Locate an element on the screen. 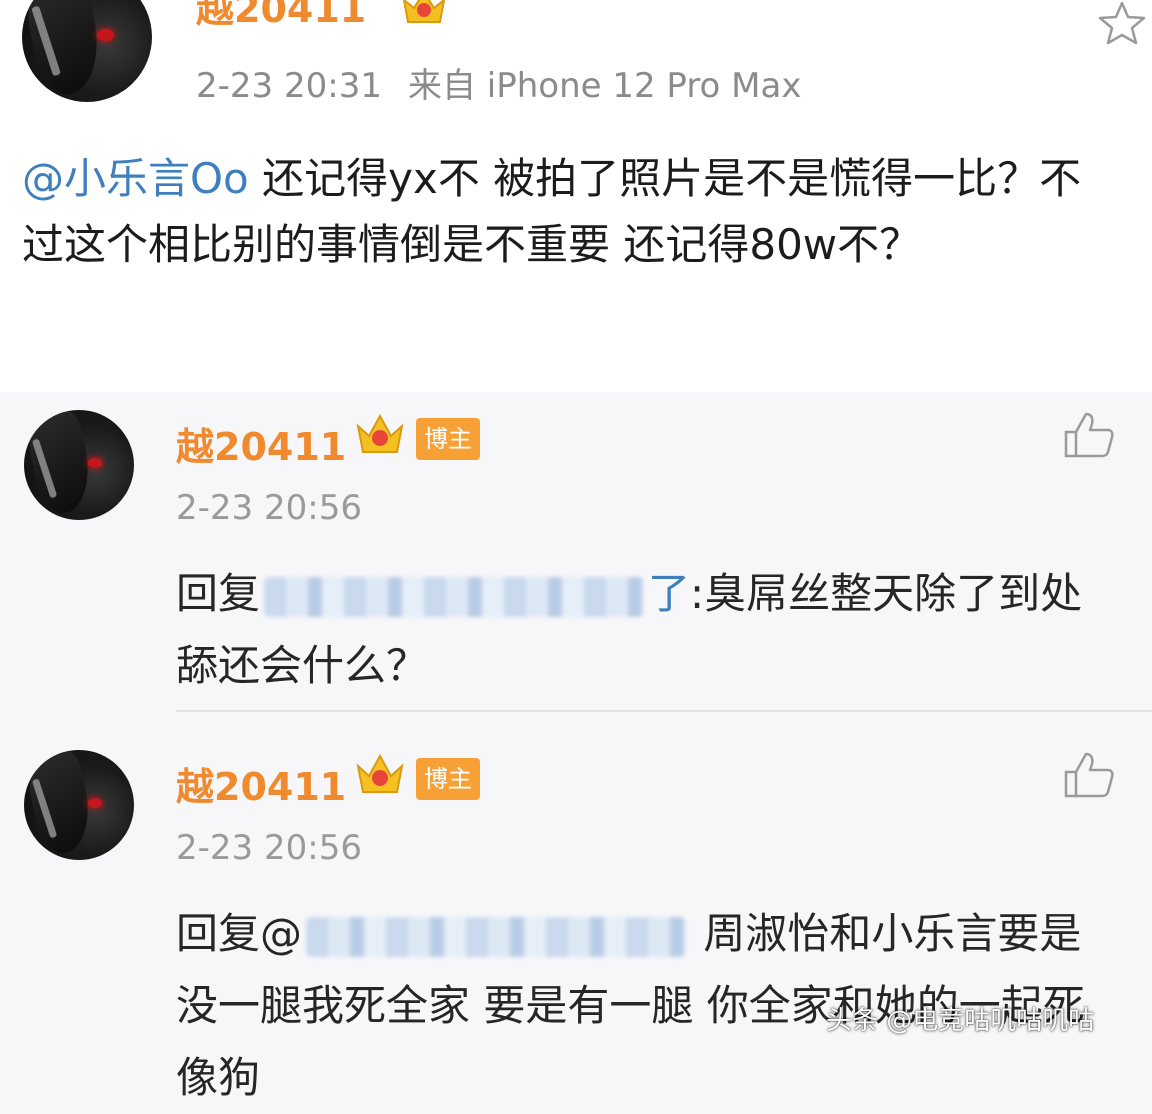 This screenshot has height=1114, width=1152. reply-prefix: 回复@ is located at coordinates (239, 933).